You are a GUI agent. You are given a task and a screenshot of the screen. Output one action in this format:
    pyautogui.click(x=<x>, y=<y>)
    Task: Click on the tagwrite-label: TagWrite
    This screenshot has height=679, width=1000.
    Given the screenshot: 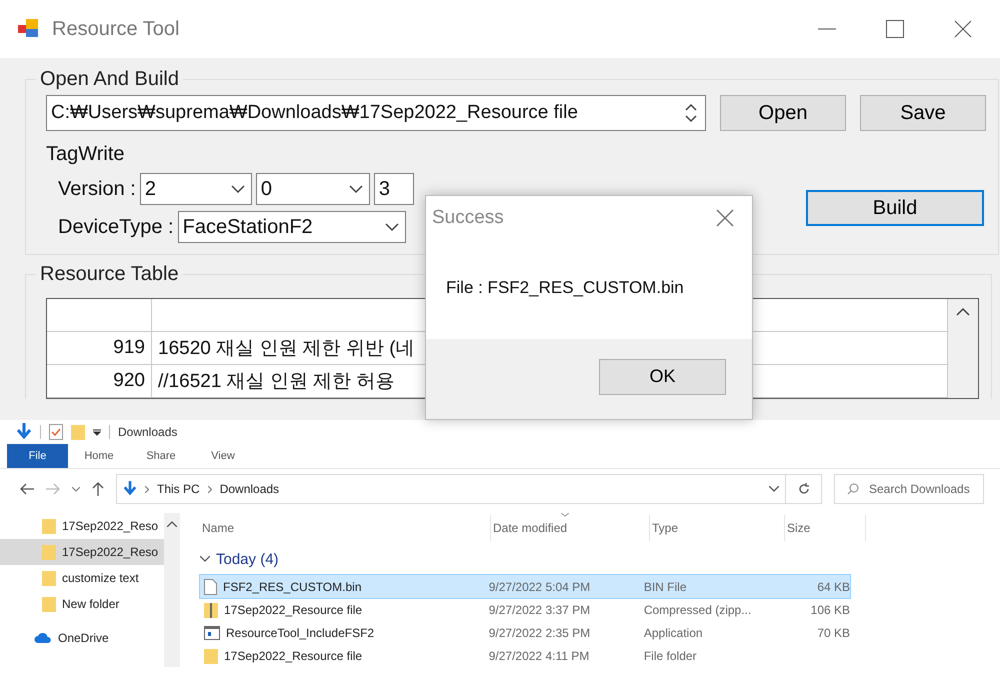 What is the action you would take?
    pyautogui.click(x=86, y=154)
    